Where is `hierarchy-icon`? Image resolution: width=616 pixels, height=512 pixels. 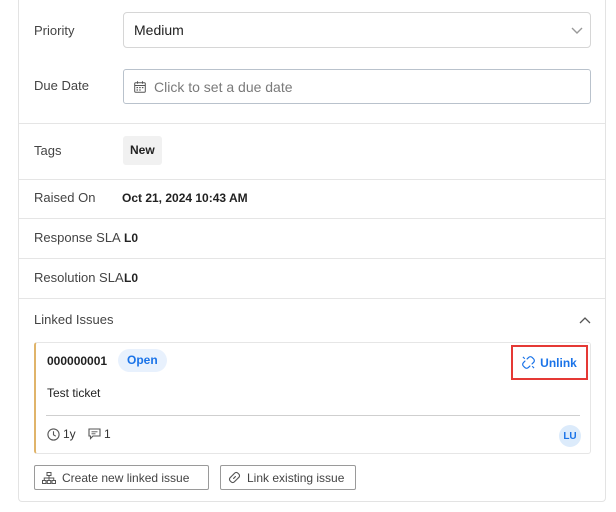
hierarchy-icon is located at coordinates (49, 477).